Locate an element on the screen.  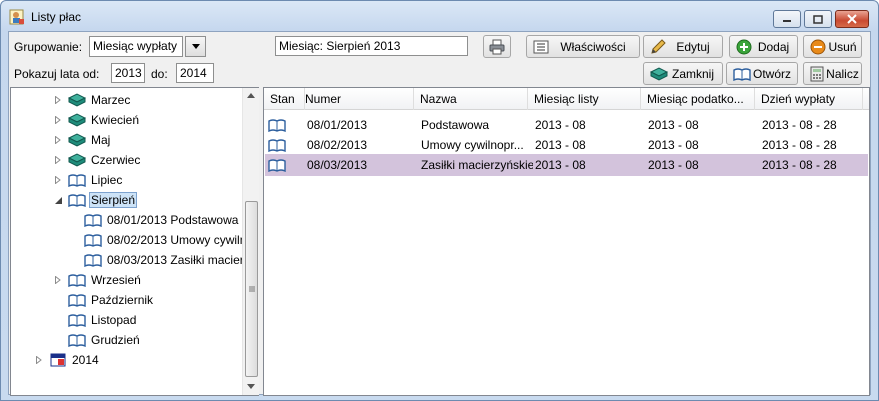
minimize-icon is located at coordinates (787, 21).